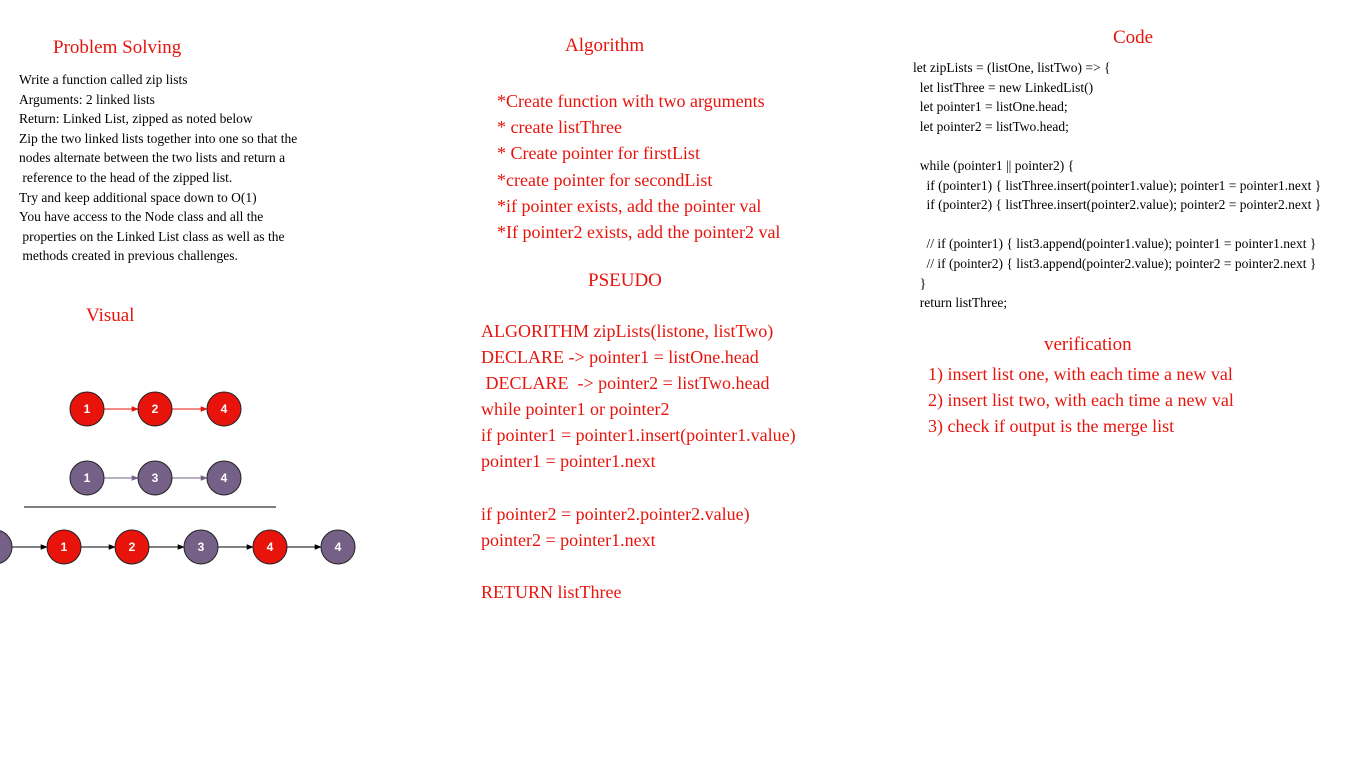  I want to click on problem-line: methods created in previous challenges., so click(128, 256).